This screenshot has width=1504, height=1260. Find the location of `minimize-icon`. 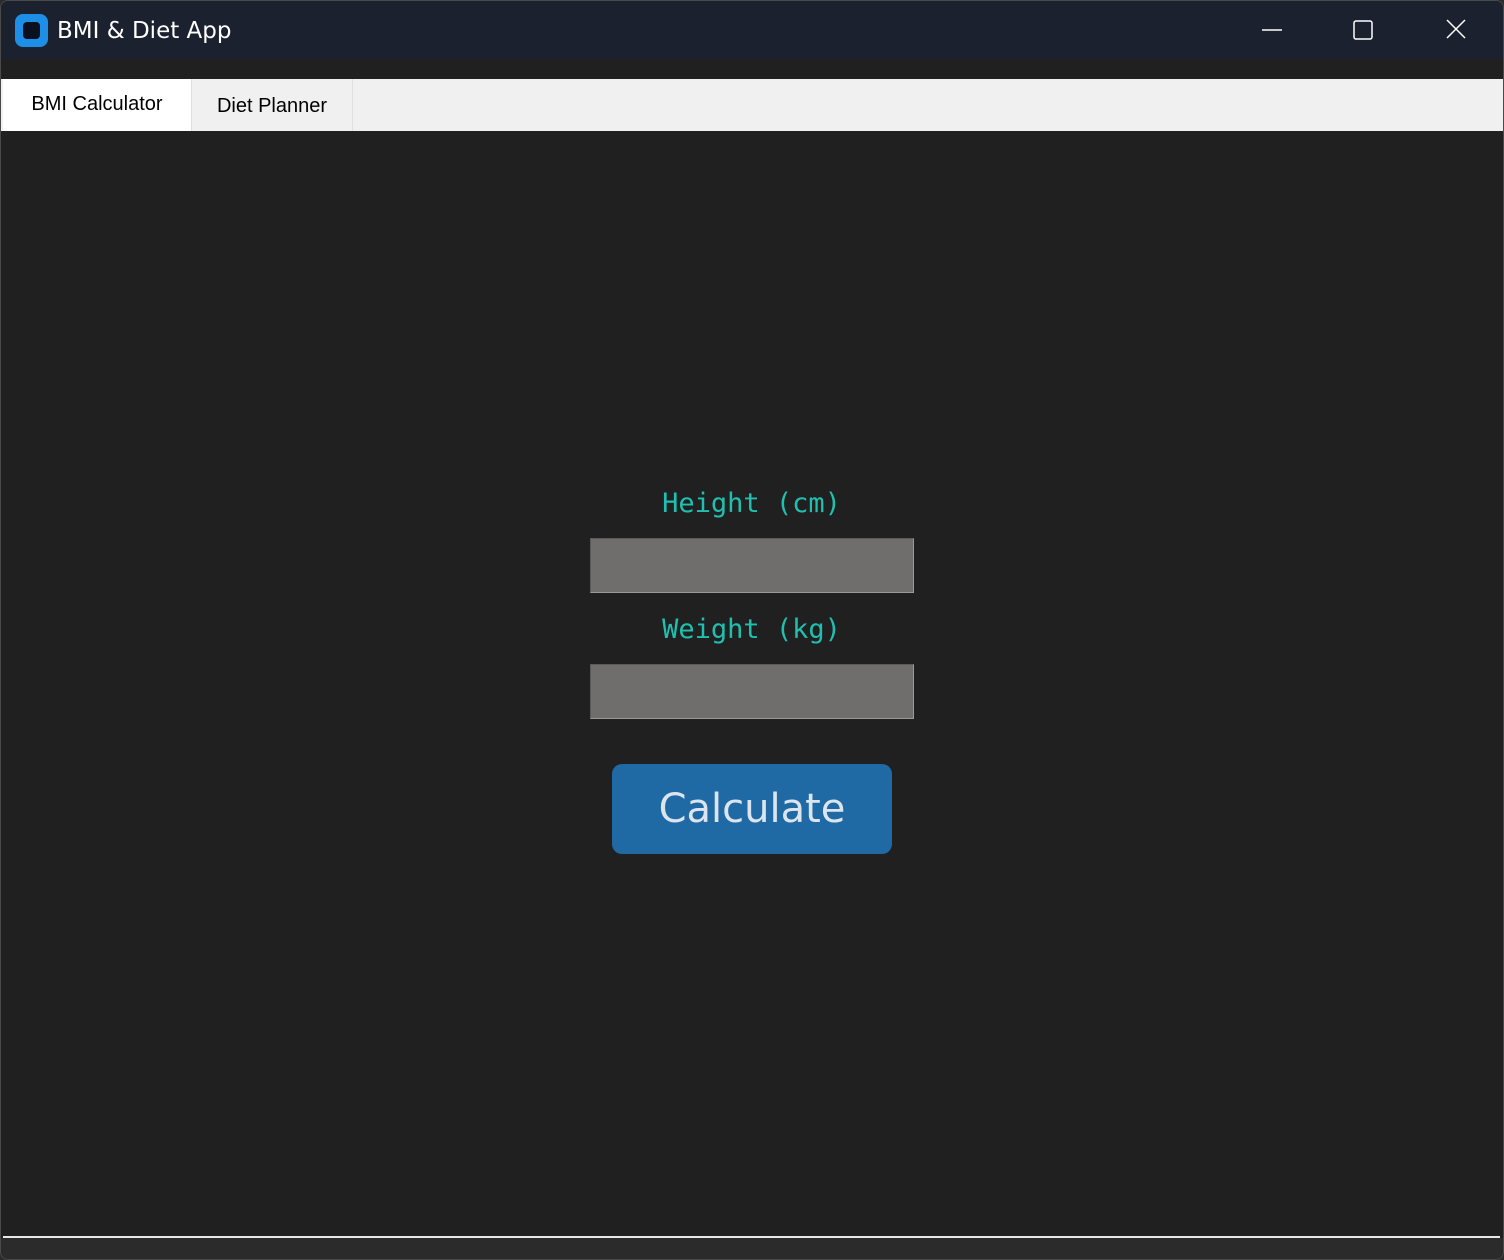

minimize-icon is located at coordinates (1272, 30).